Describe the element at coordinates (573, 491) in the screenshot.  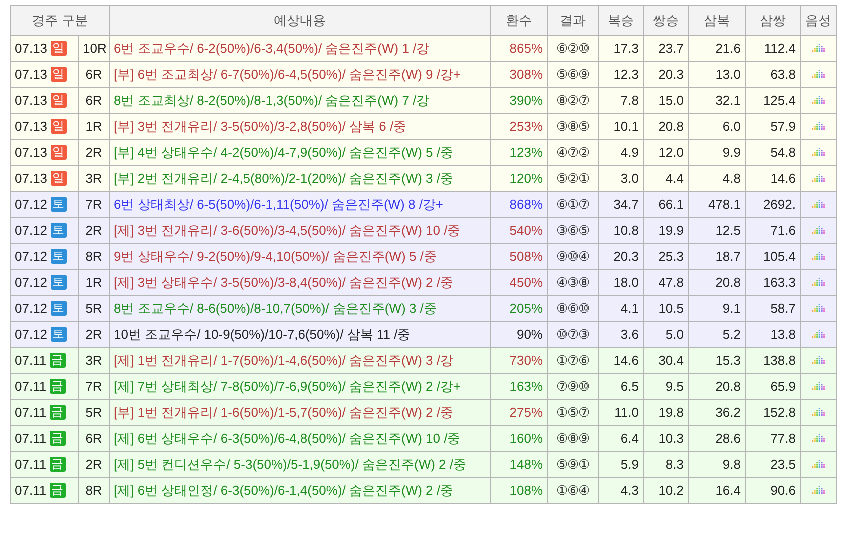
I see `result-cell: ①⑥④` at that location.